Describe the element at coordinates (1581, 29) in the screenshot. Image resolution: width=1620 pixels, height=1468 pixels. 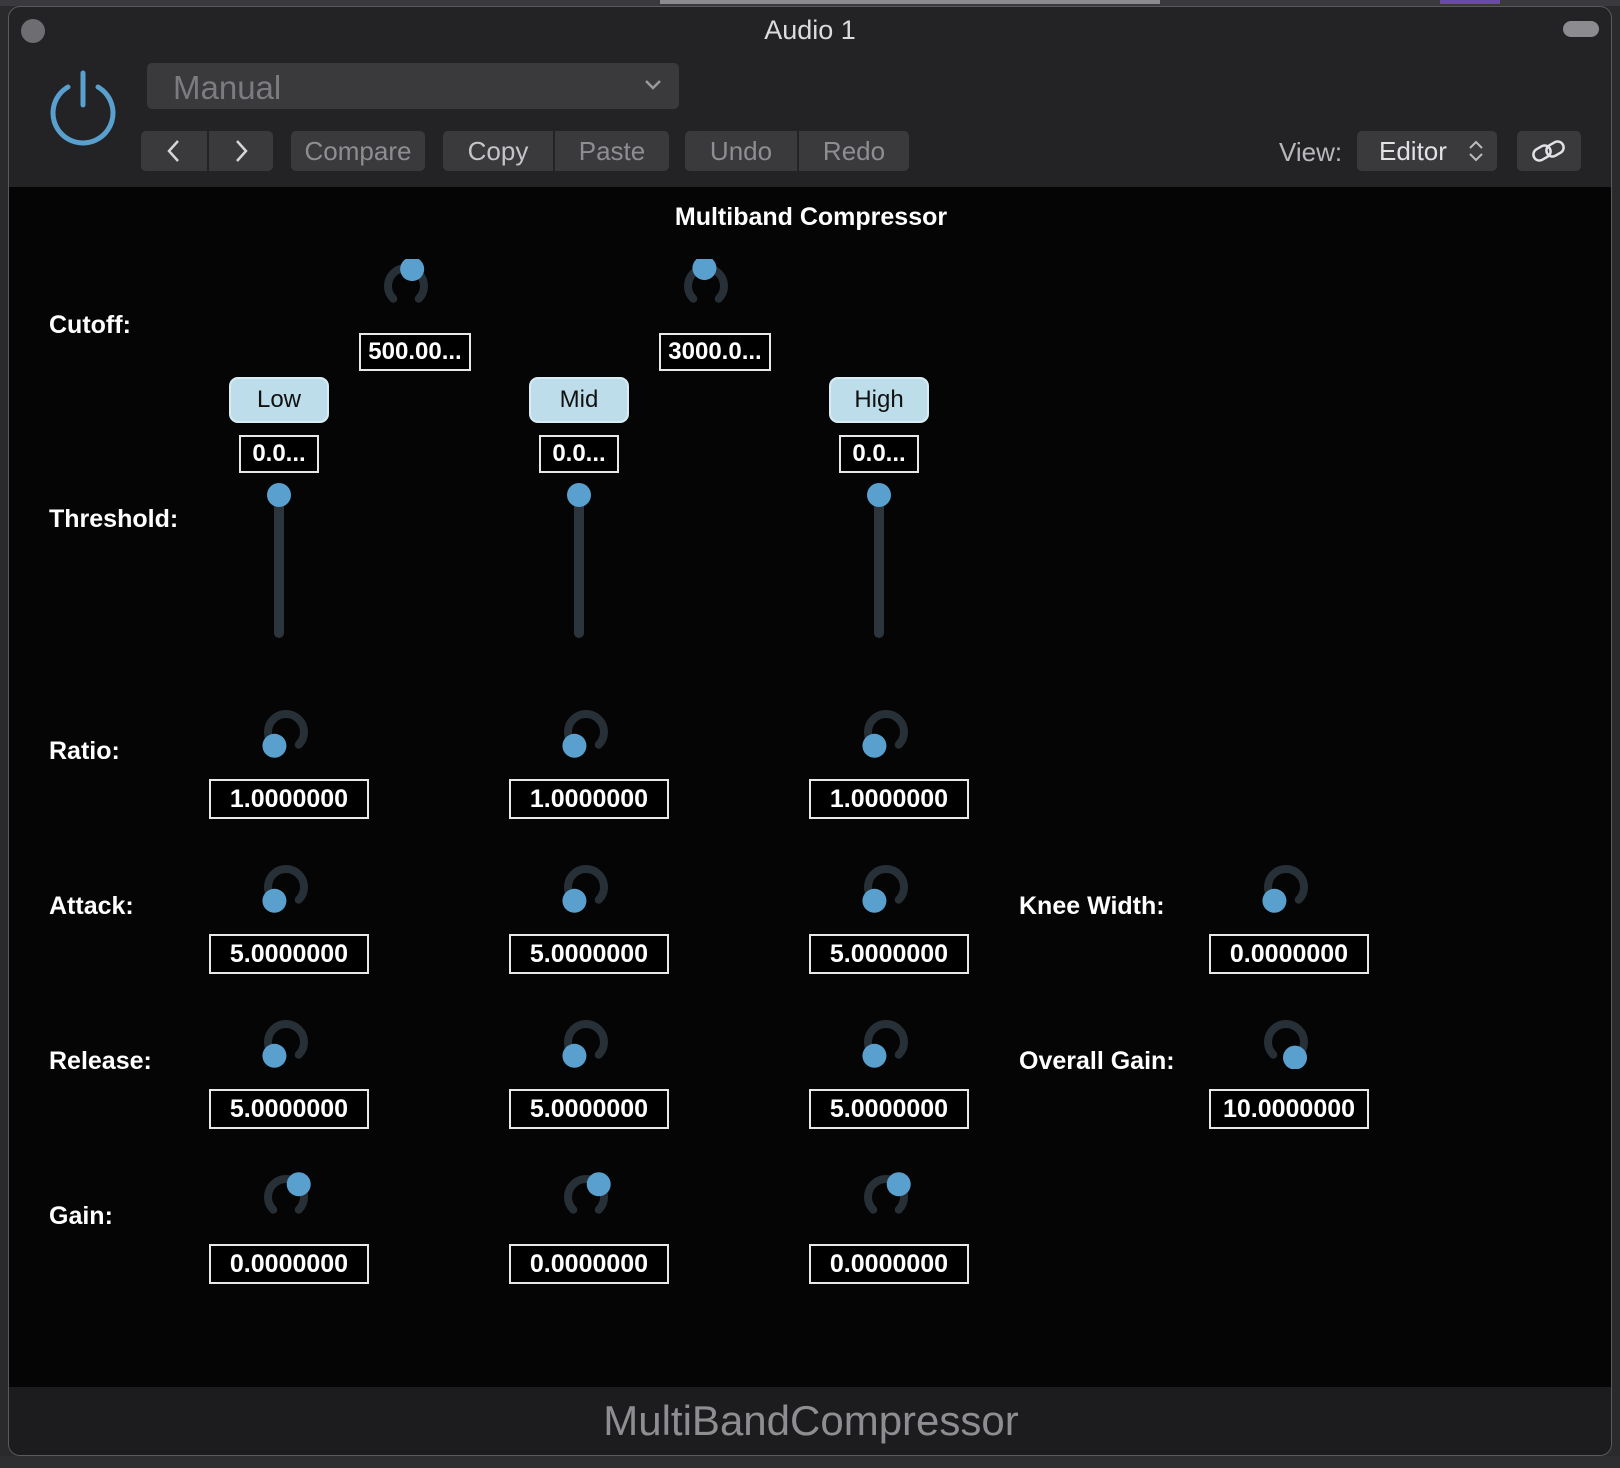
I see `window-resize-pill` at that location.